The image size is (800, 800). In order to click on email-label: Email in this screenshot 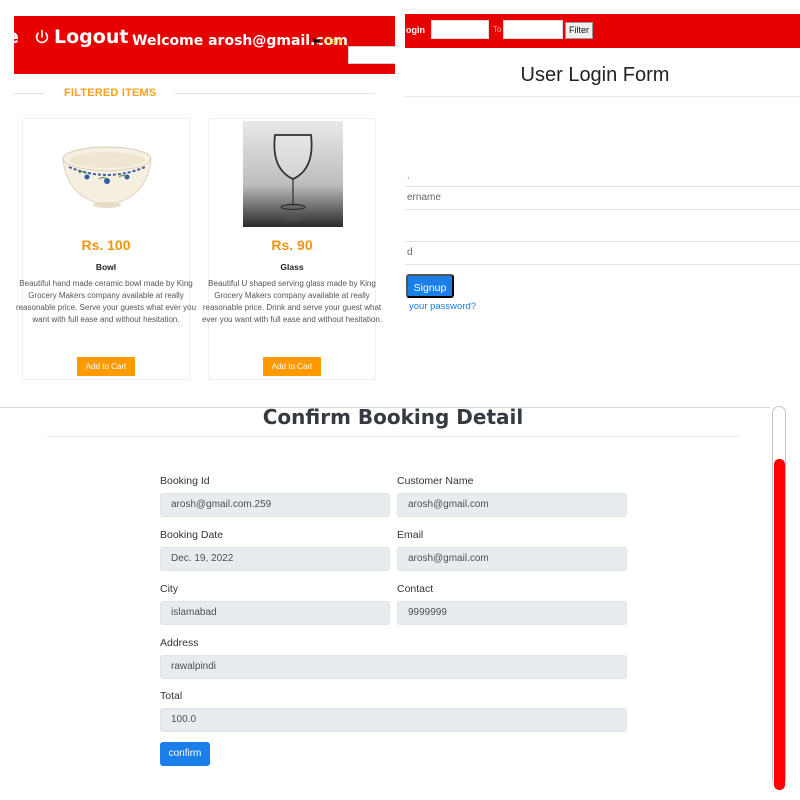, I will do `click(410, 535)`.